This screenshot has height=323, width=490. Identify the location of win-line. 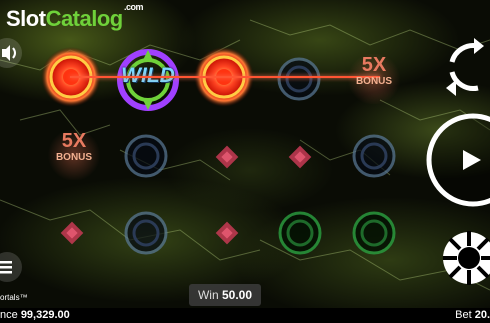
(225, 77).